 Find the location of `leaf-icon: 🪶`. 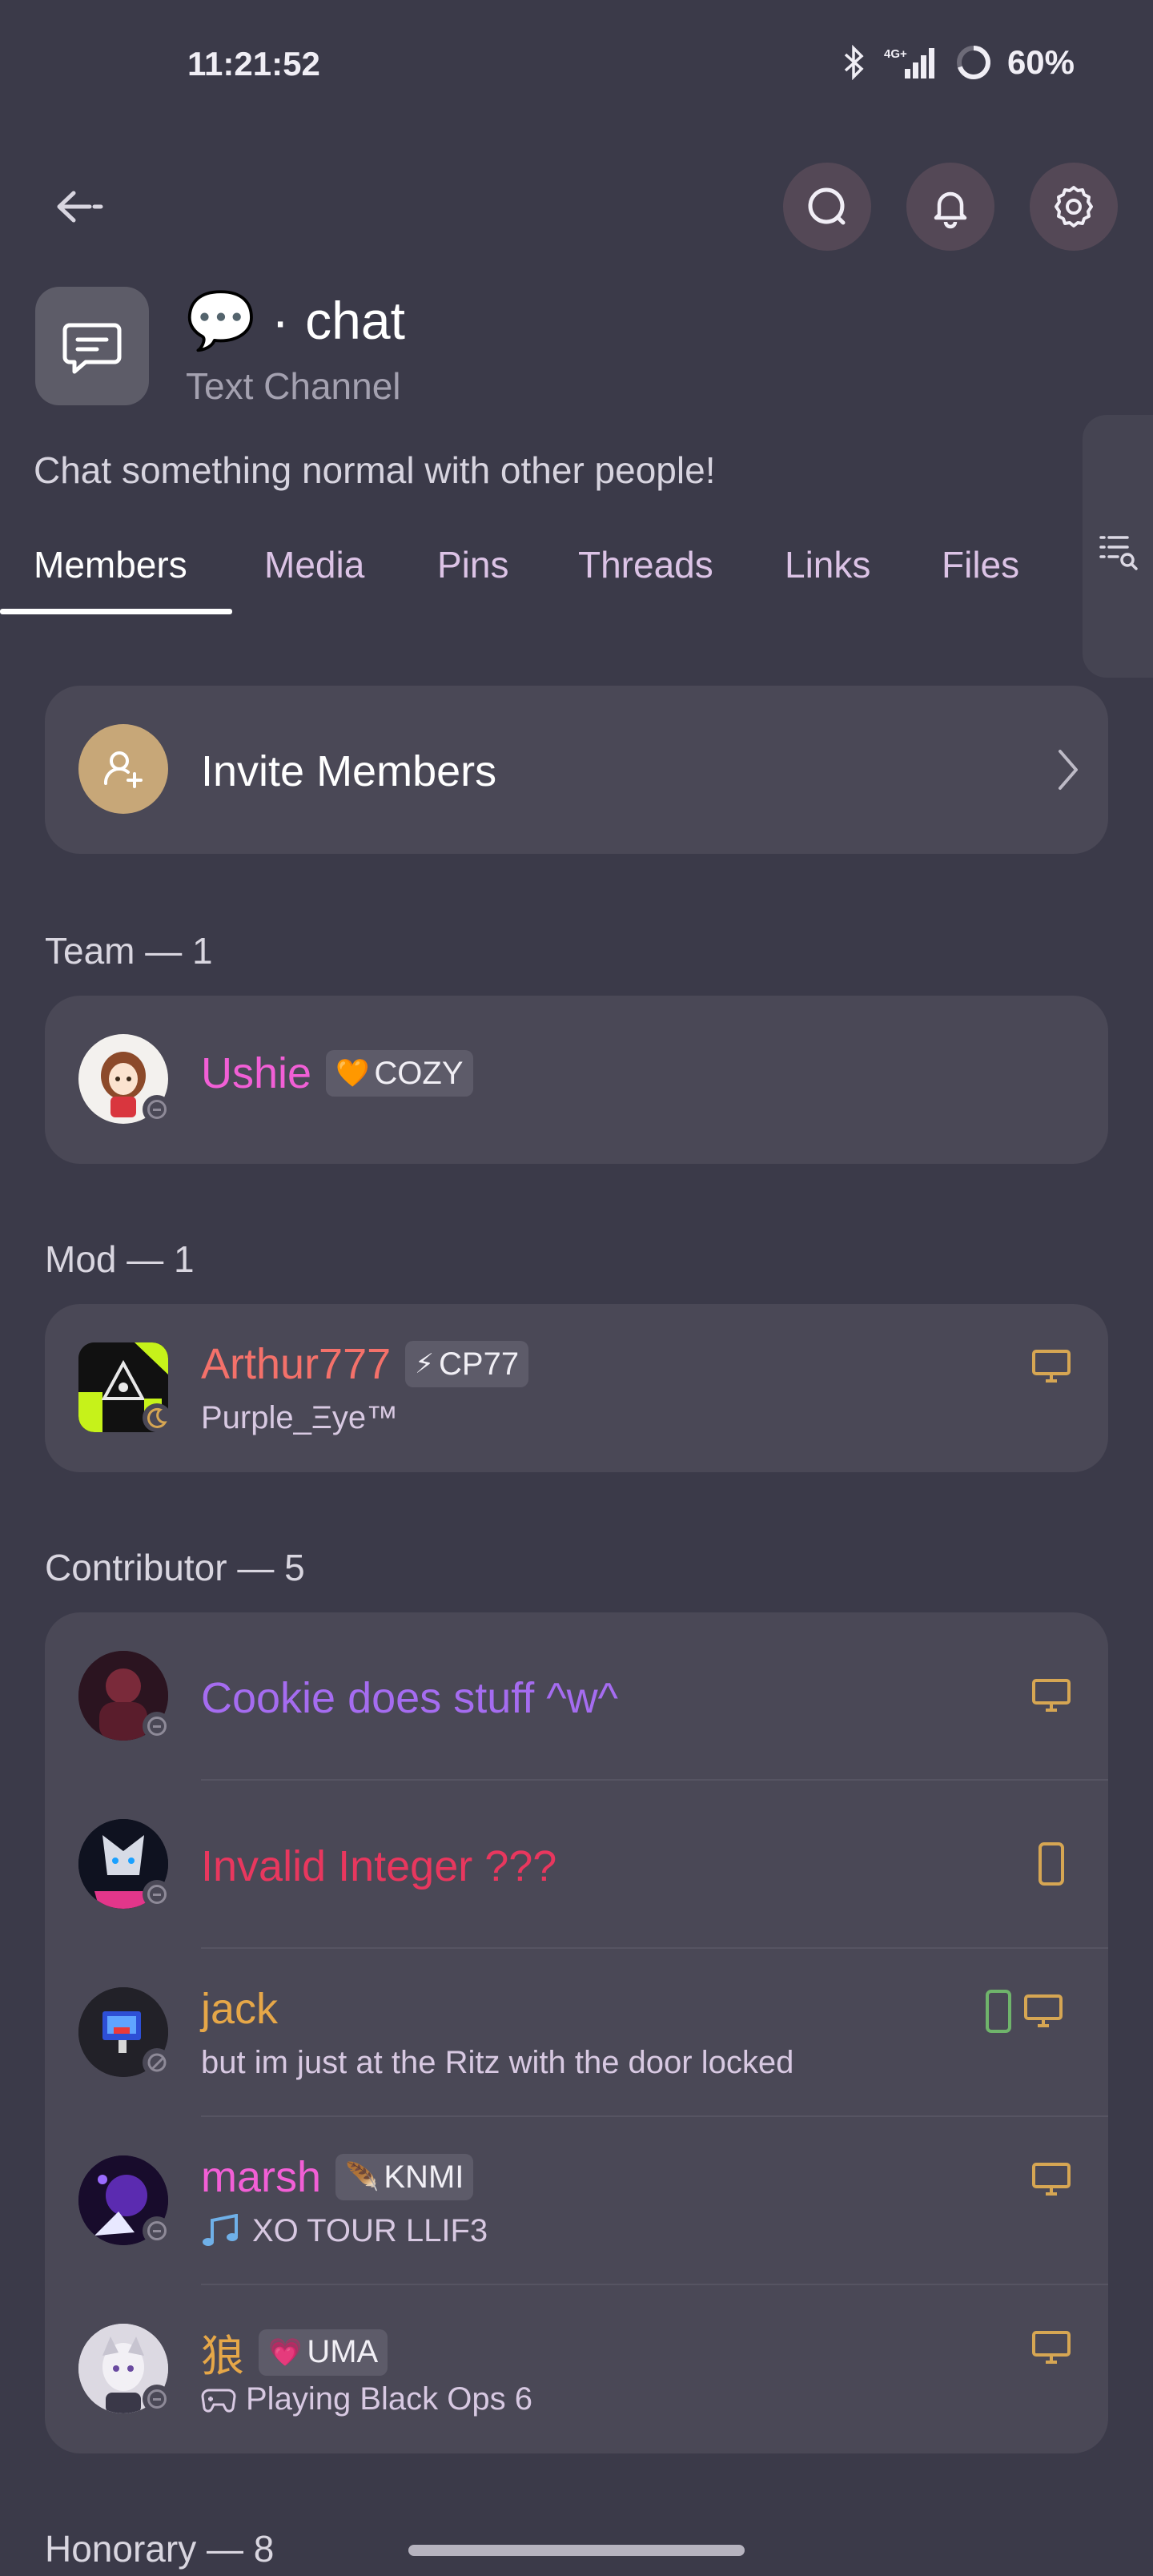

leaf-icon: 🪶 is located at coordinates (363, 2177).